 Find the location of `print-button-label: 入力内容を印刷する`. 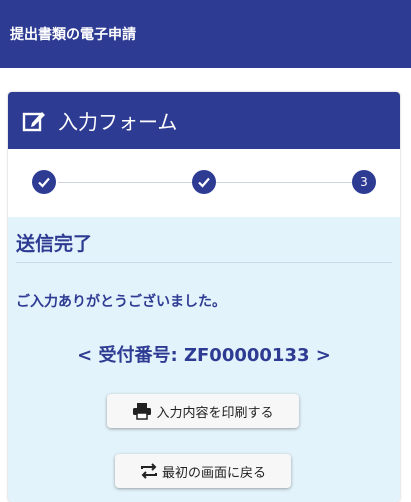

print-button-label: 入力内容を印刷する is located at coordinates (215, 413).